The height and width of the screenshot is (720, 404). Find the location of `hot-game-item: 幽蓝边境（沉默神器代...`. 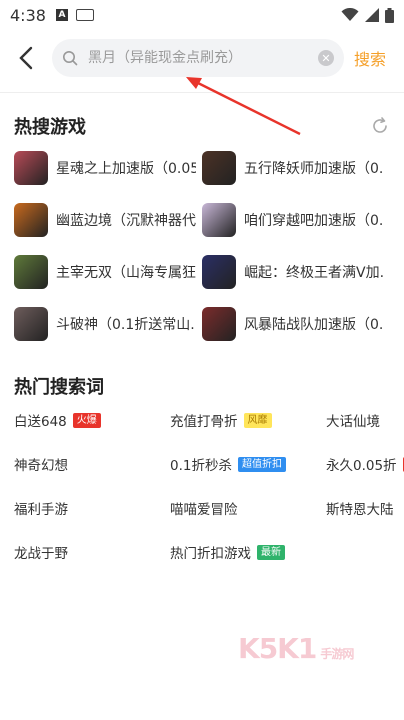

hot-game-item: 幽蓝边境（沉默神器代... is located at coordinates (108, 220).